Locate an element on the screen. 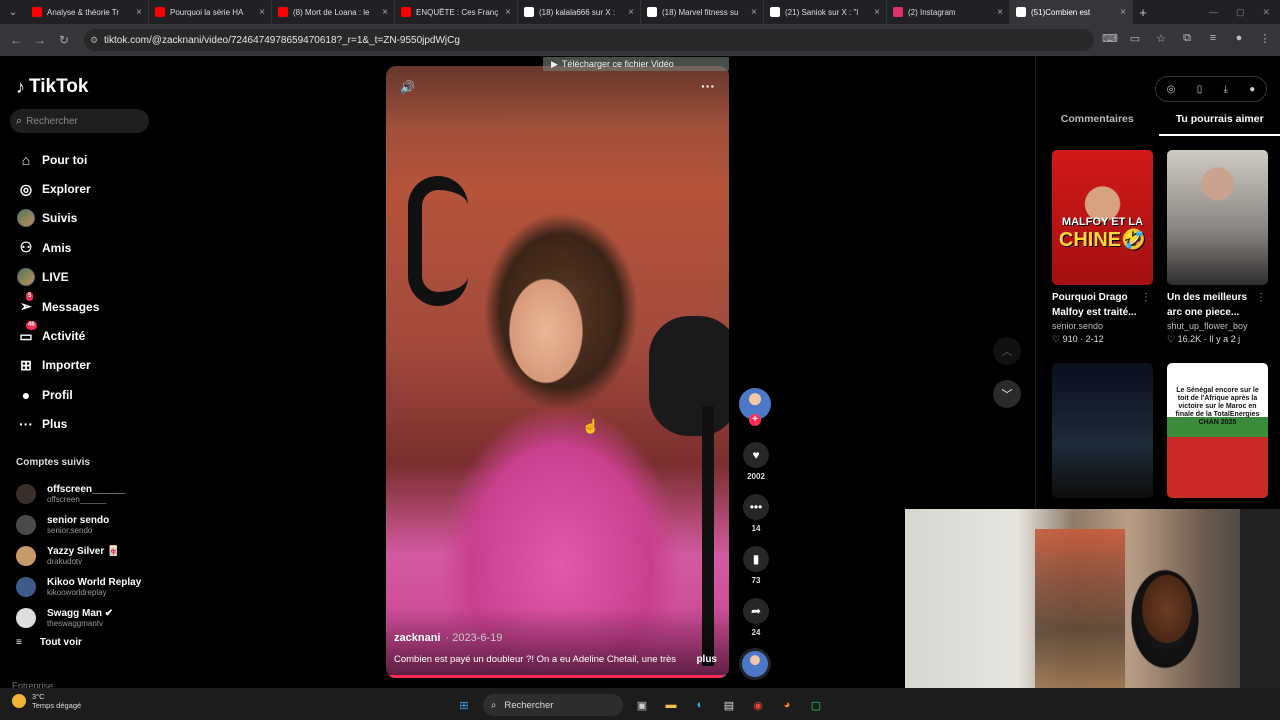 The width and height of the screenshot is (1280, 720). back-icon: ← is located at coordinates (16, 40).